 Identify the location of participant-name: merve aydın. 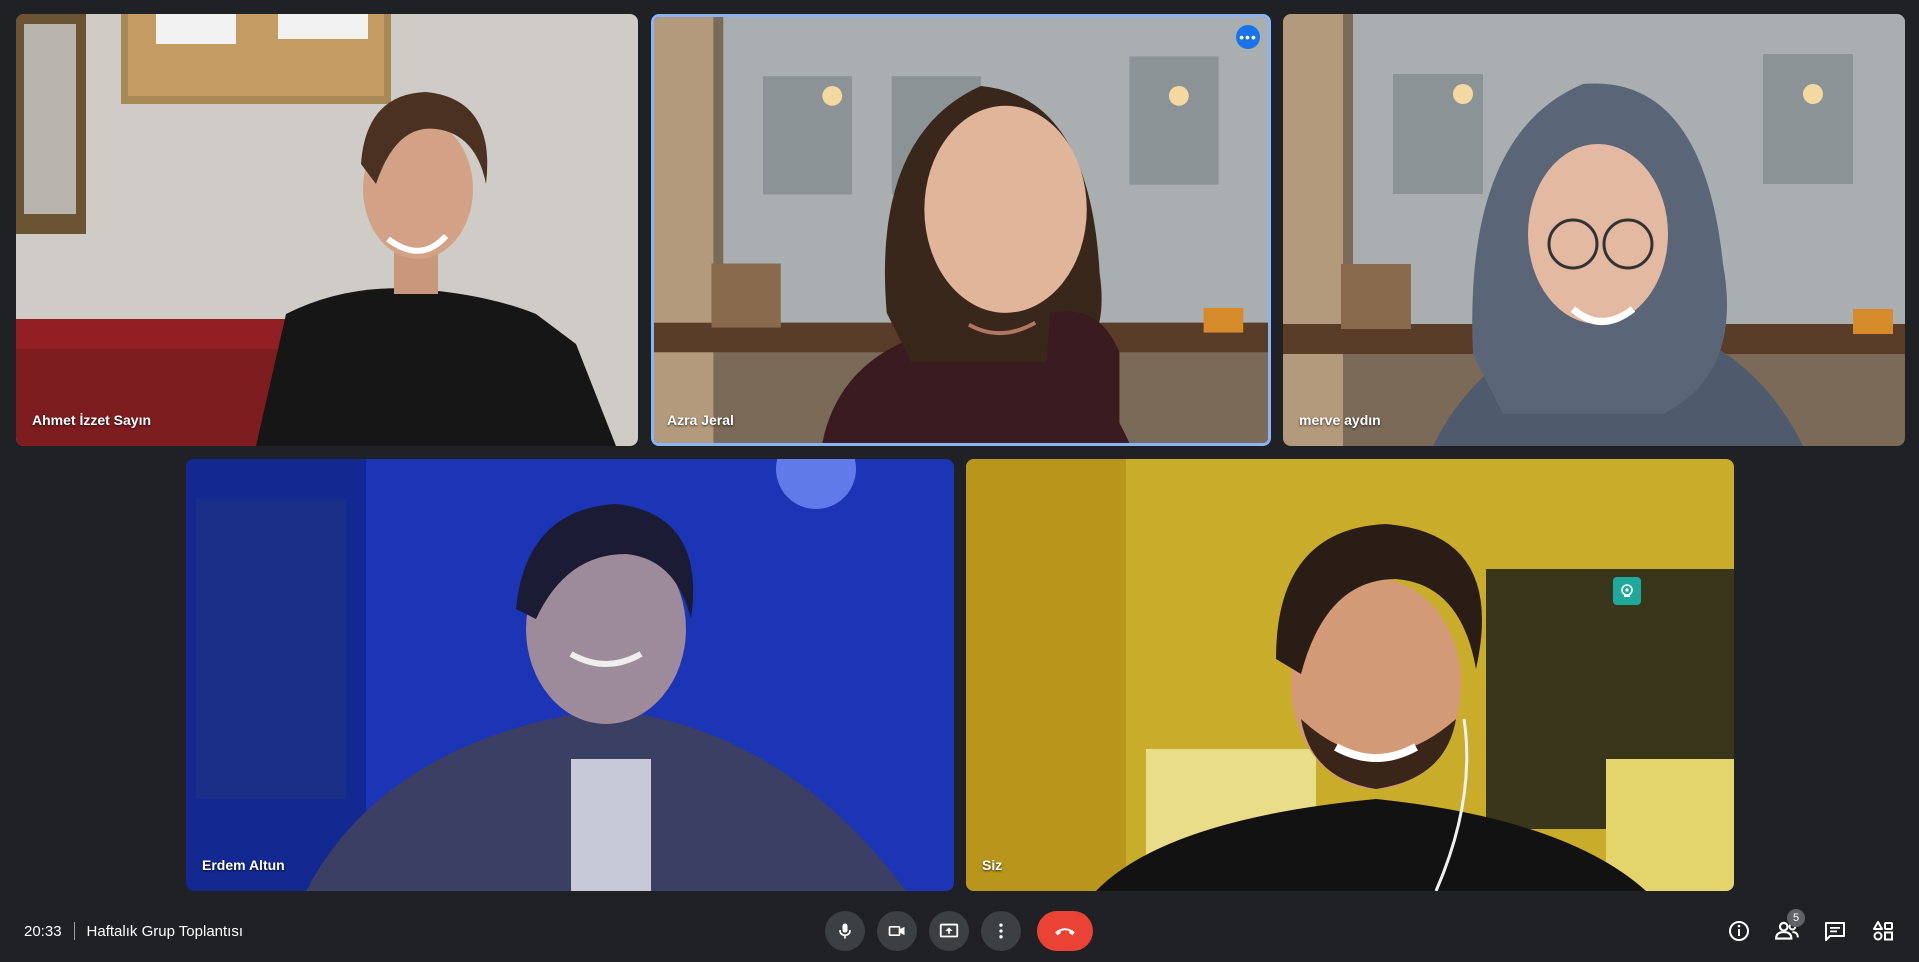
(1340, 420).